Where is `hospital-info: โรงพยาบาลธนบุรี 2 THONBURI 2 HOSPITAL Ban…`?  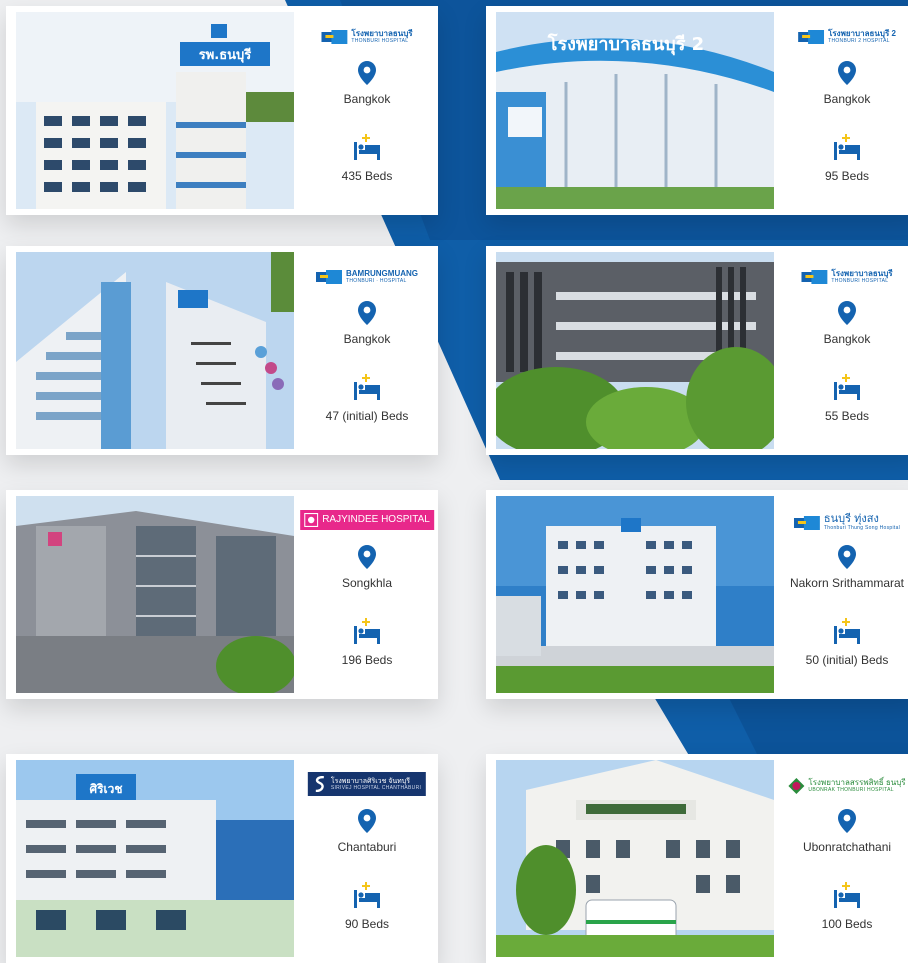 hospital-info: โรงพยาบาลธนบุรี 2 THONBURI 2 HOSPITAL Ban… is located at coordinates (842, 110).